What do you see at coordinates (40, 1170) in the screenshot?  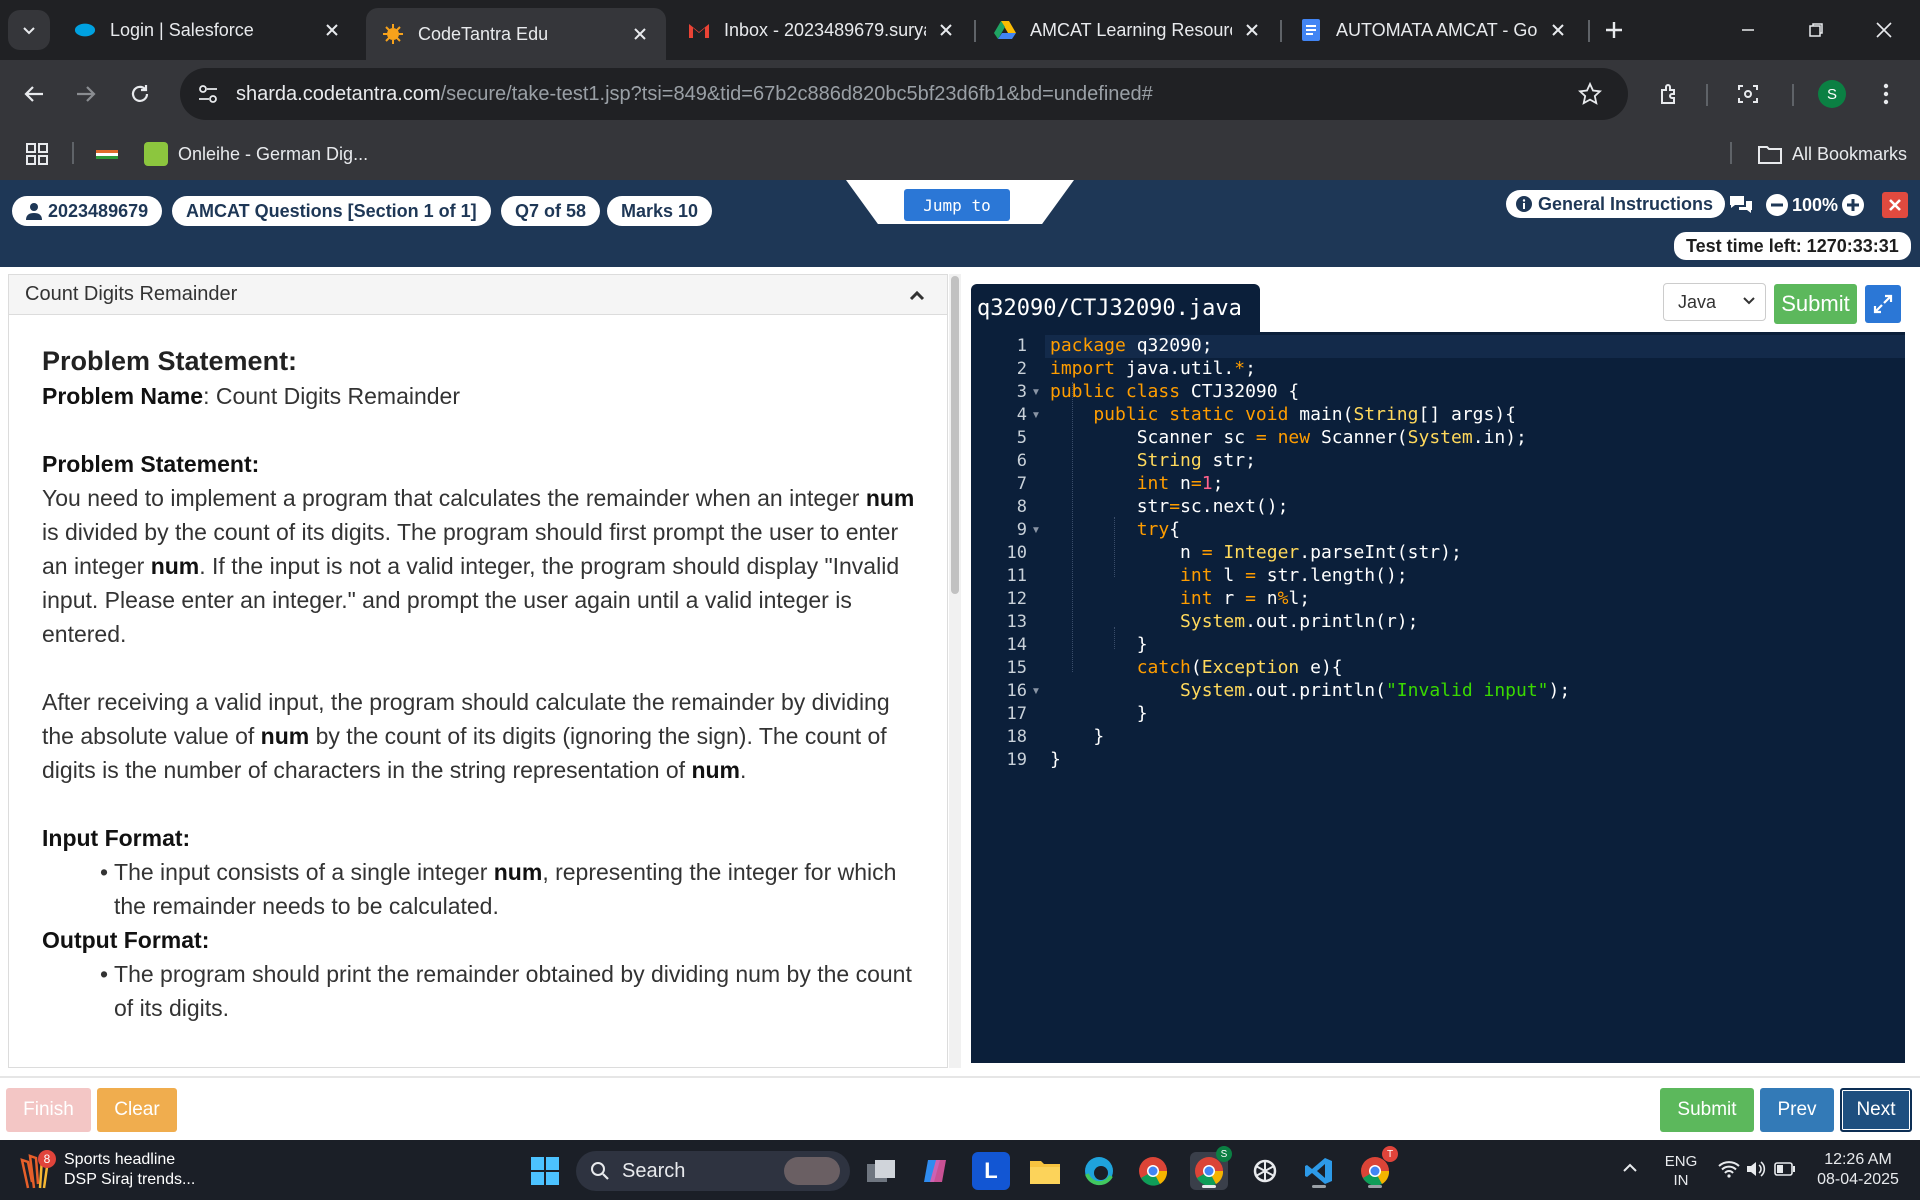 I see `news-widget-icon: 8` at bounding box center [40, 1170].